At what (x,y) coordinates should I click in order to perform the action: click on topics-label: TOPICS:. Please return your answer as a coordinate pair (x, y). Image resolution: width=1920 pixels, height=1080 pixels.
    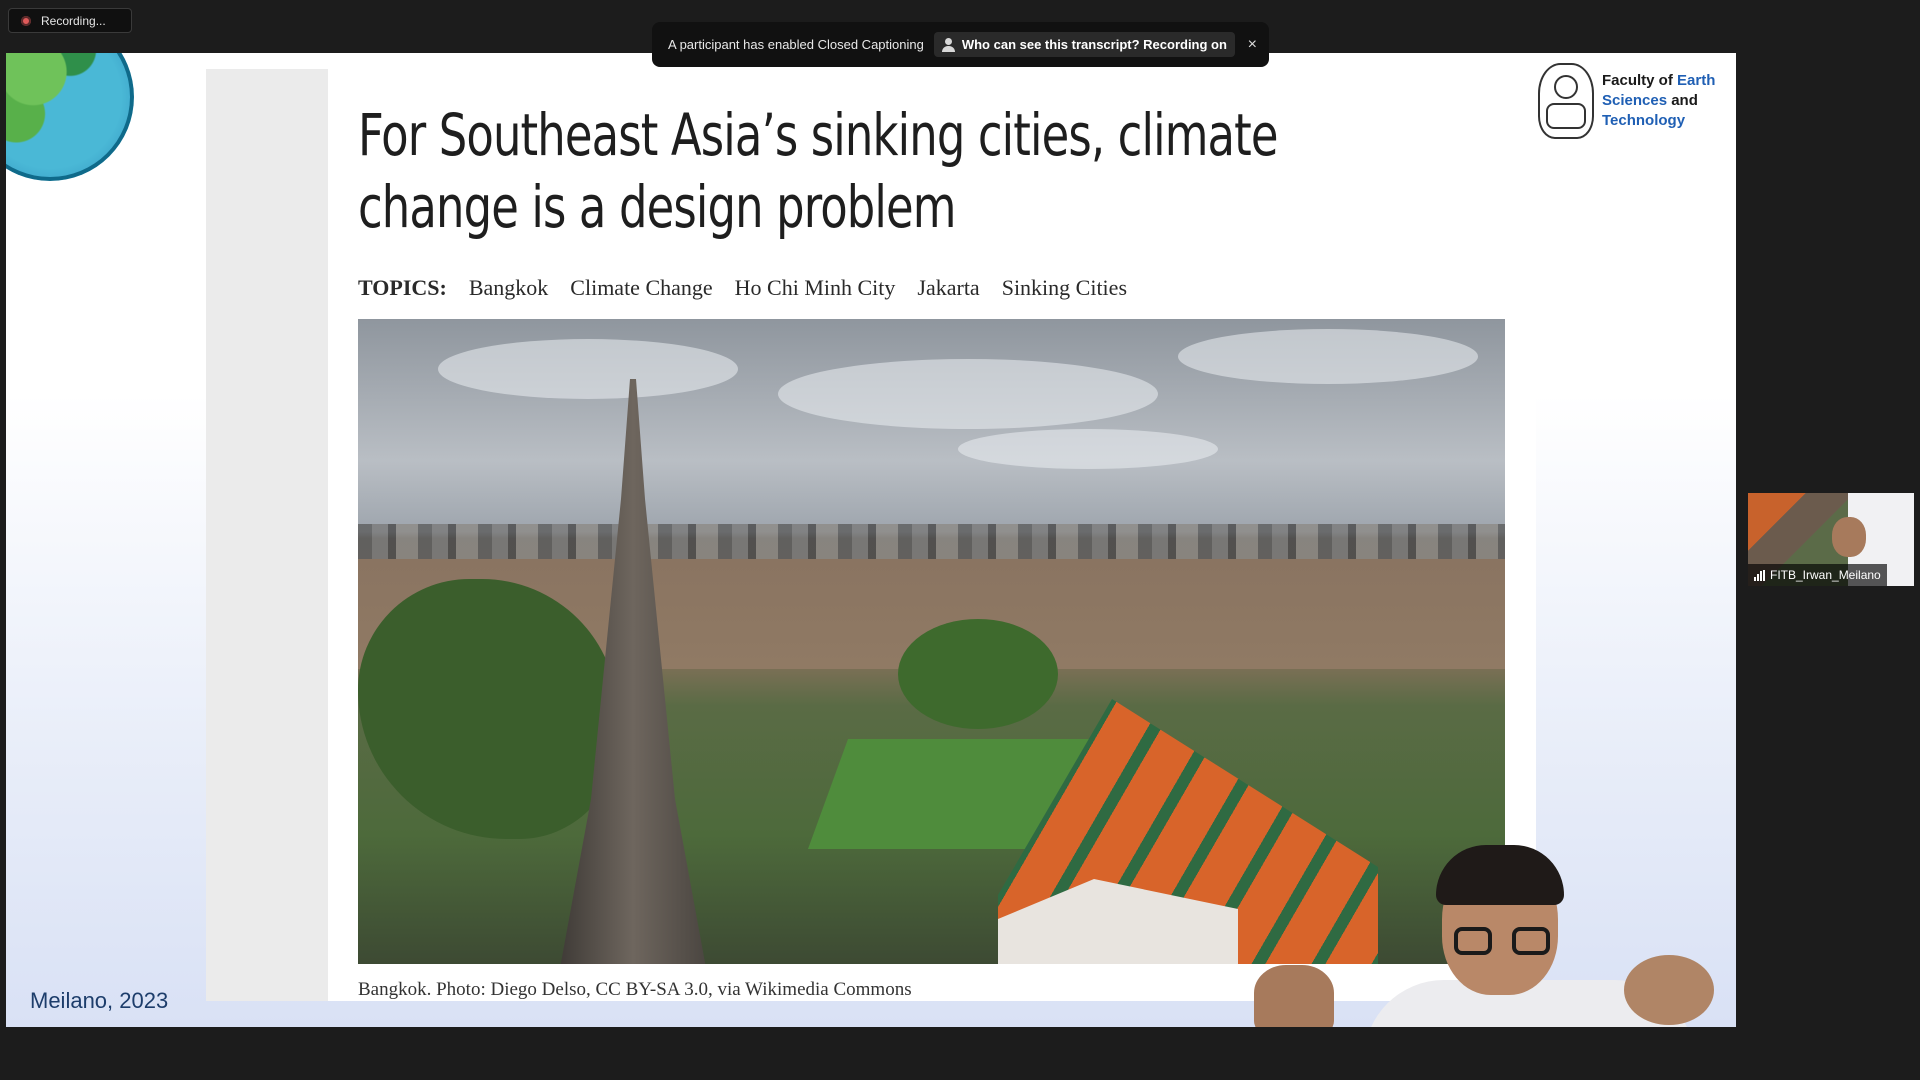
    Looking at the image, I should click on (402, 287).